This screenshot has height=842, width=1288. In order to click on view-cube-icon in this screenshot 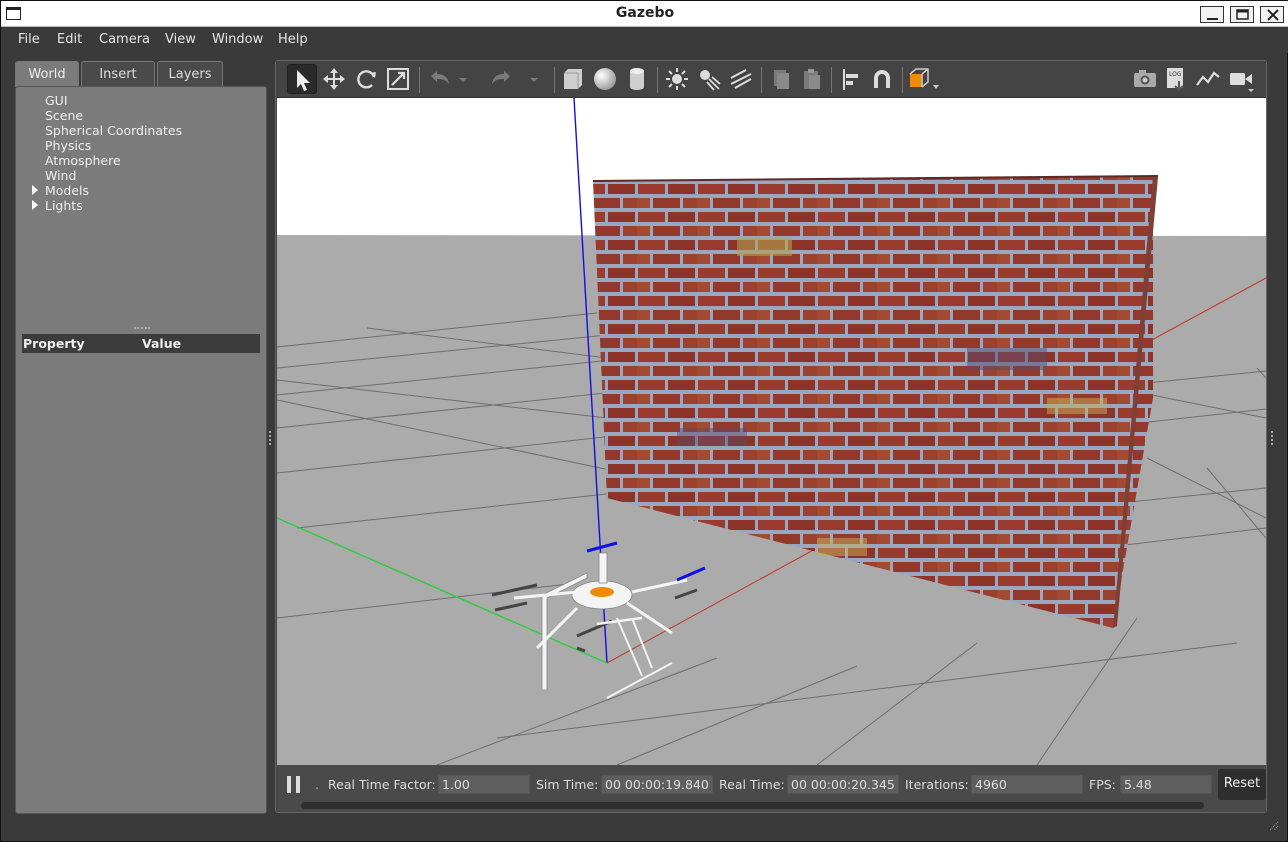, I will do `click(924, 78)`.